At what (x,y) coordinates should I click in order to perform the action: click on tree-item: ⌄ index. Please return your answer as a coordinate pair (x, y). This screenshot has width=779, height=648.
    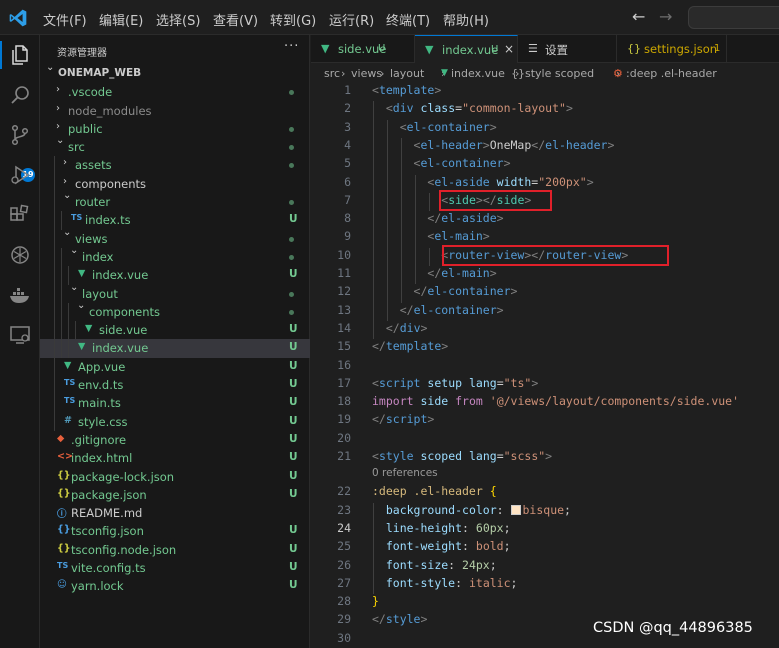
    Looking at the image, I should click on (175, 256).